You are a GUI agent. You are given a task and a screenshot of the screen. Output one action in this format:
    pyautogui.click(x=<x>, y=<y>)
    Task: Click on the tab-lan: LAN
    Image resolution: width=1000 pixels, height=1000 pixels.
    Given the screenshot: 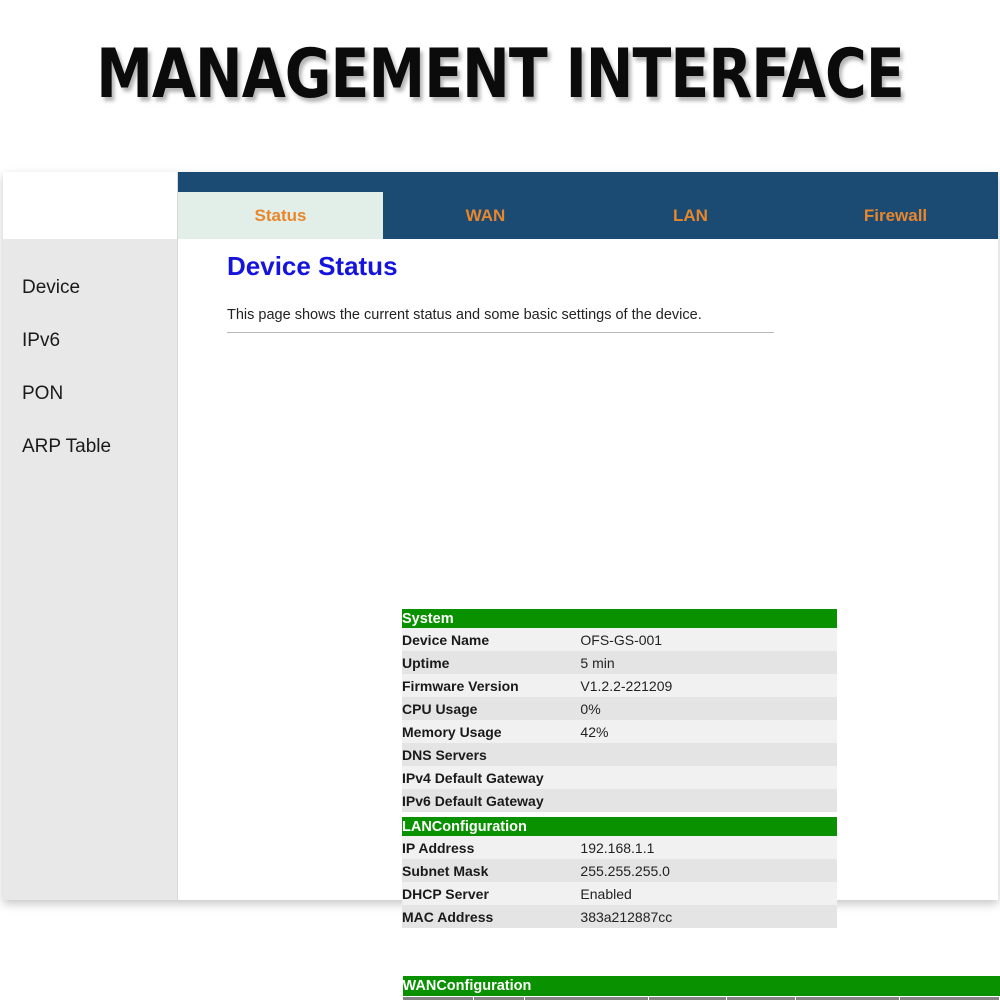 What is the action you would take?
    pyautogui.click(x=690, y=215)
    